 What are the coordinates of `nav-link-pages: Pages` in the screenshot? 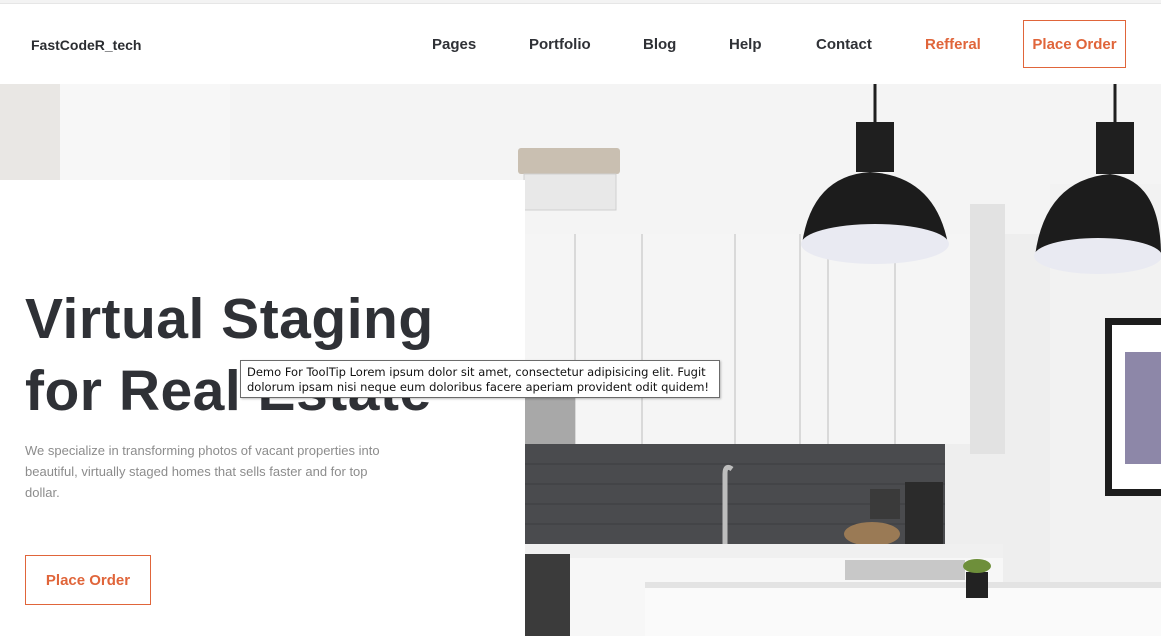 It's located at (454, 44).